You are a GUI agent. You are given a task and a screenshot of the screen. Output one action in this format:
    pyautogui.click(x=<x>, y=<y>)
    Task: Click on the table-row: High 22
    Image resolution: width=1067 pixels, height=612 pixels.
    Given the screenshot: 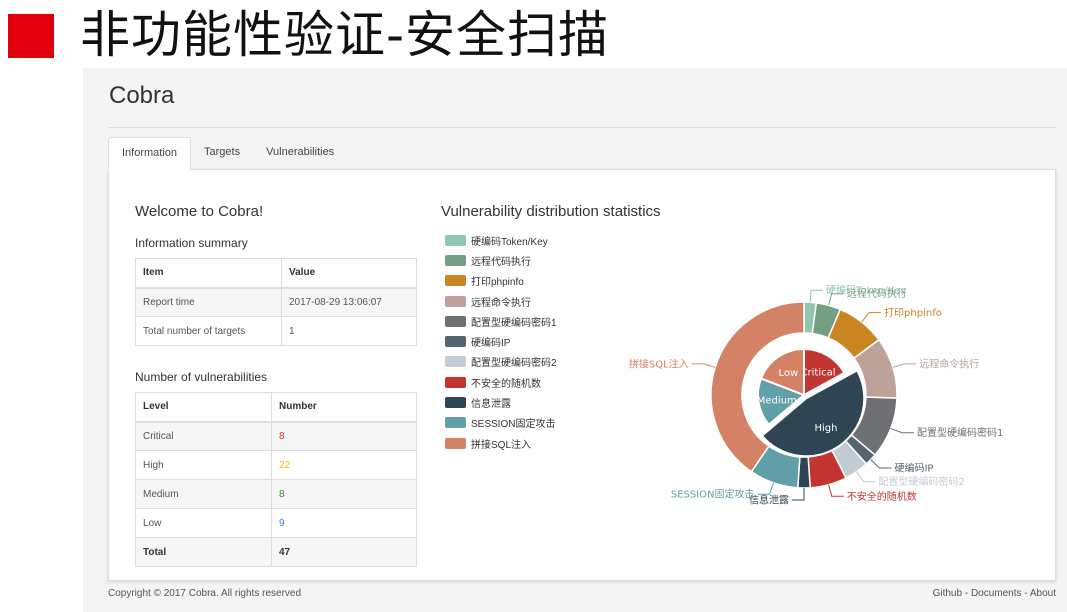 What is the action you would take?
    pyautogui.click(x=276, y=465)
    